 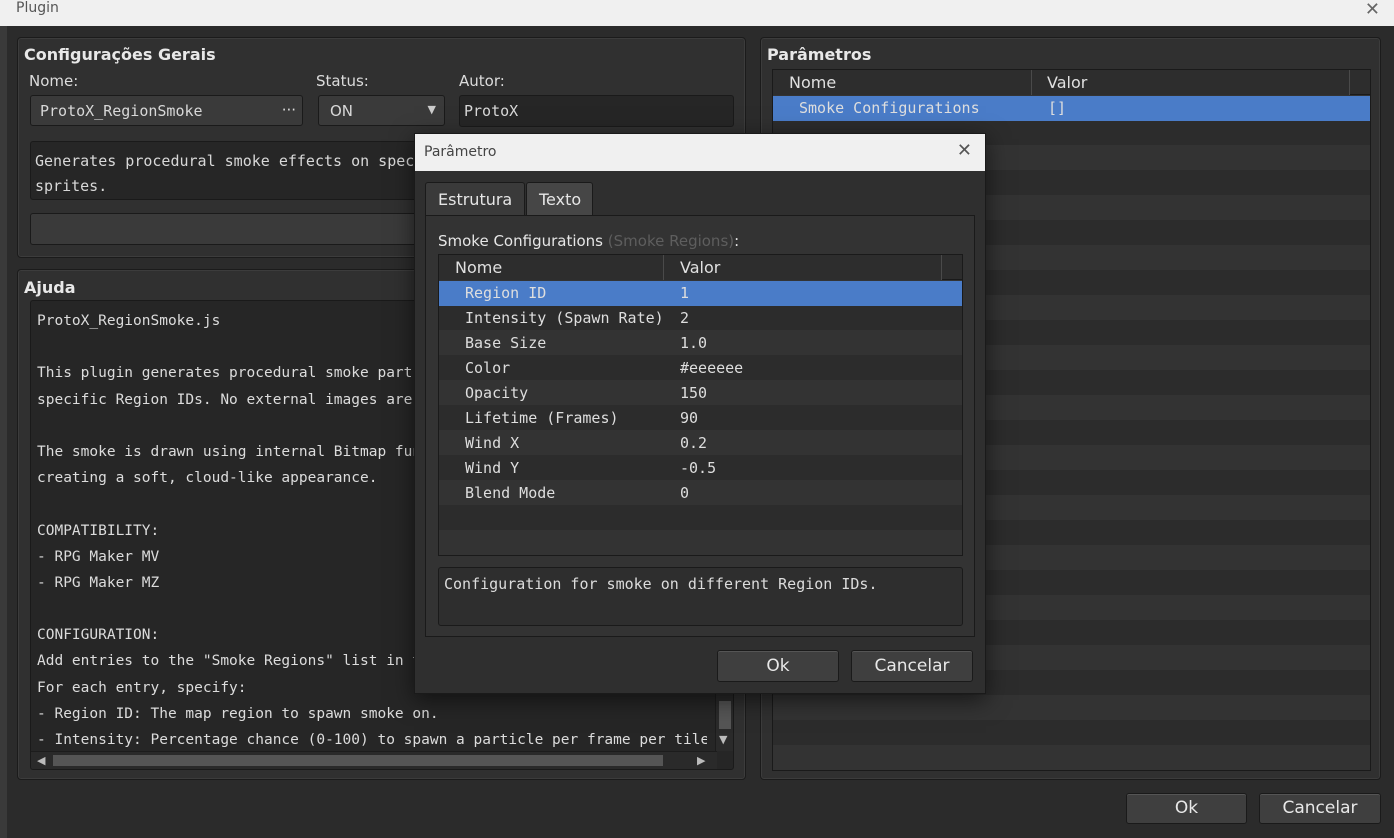 What do you see at coordinates (506, 343) in the screenshot?
I see `struct-row-name: Base Size` at bounding box center [506, 343].